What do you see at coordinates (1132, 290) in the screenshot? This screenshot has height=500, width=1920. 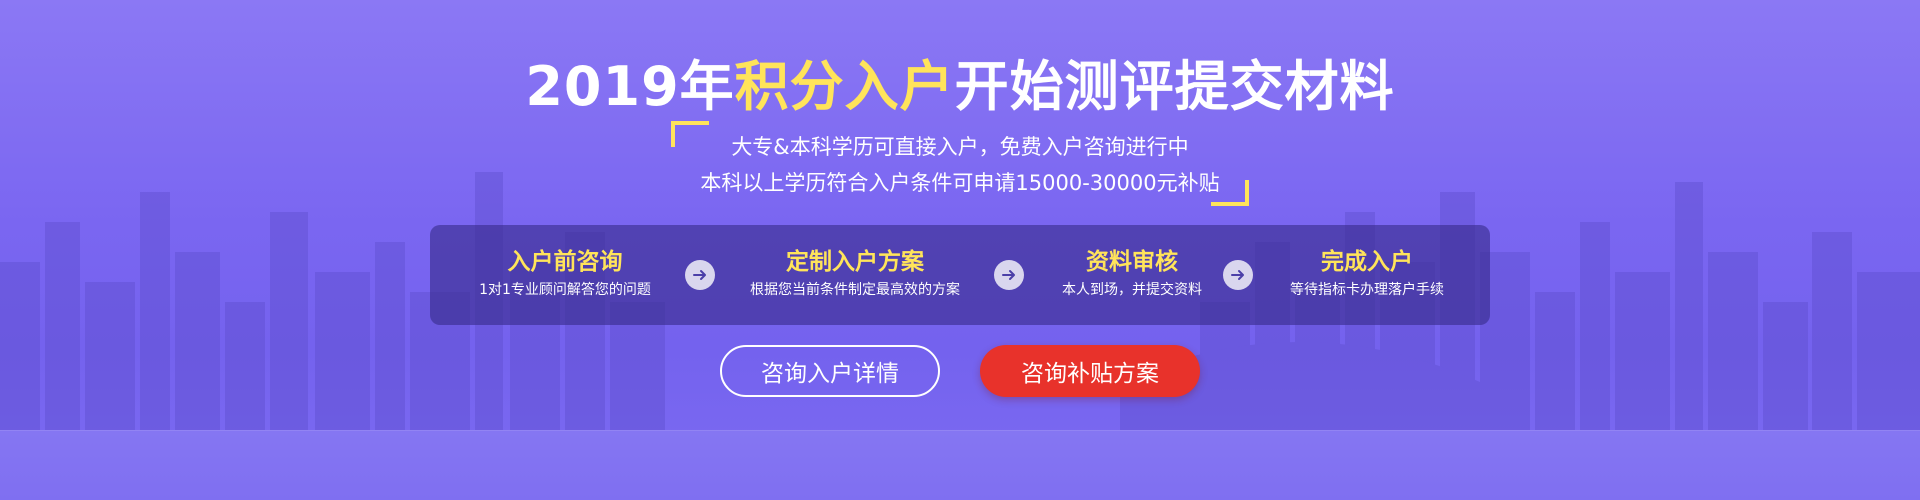 I see `step-description: 本人到场，并提交资料` at bounding box center [1132, 290].